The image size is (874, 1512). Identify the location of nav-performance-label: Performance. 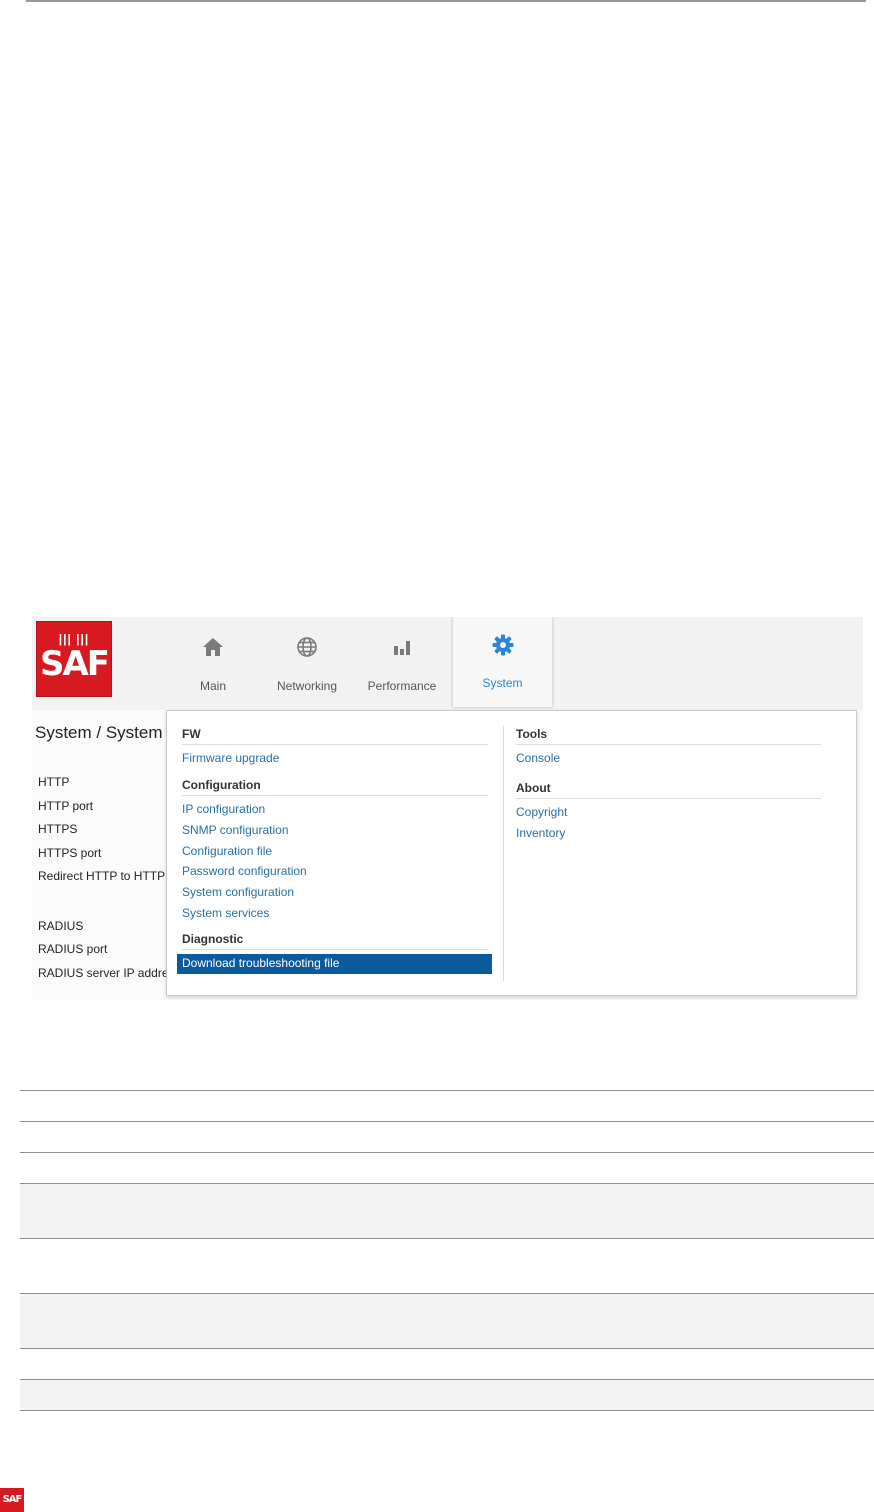
(402, 686).